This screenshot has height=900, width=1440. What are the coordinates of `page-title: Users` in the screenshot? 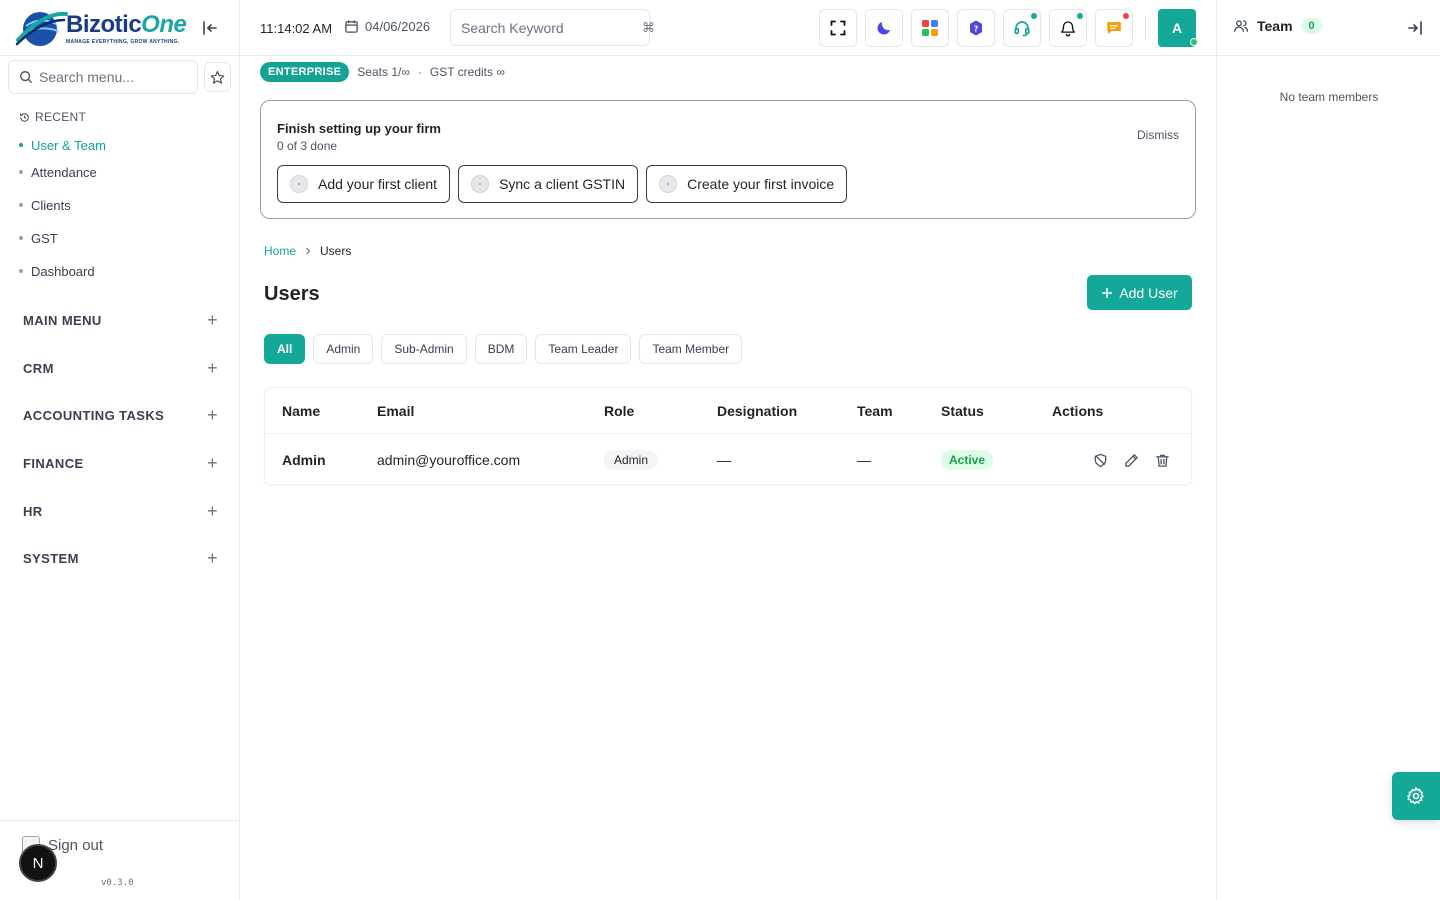 It's located at (292, 294).